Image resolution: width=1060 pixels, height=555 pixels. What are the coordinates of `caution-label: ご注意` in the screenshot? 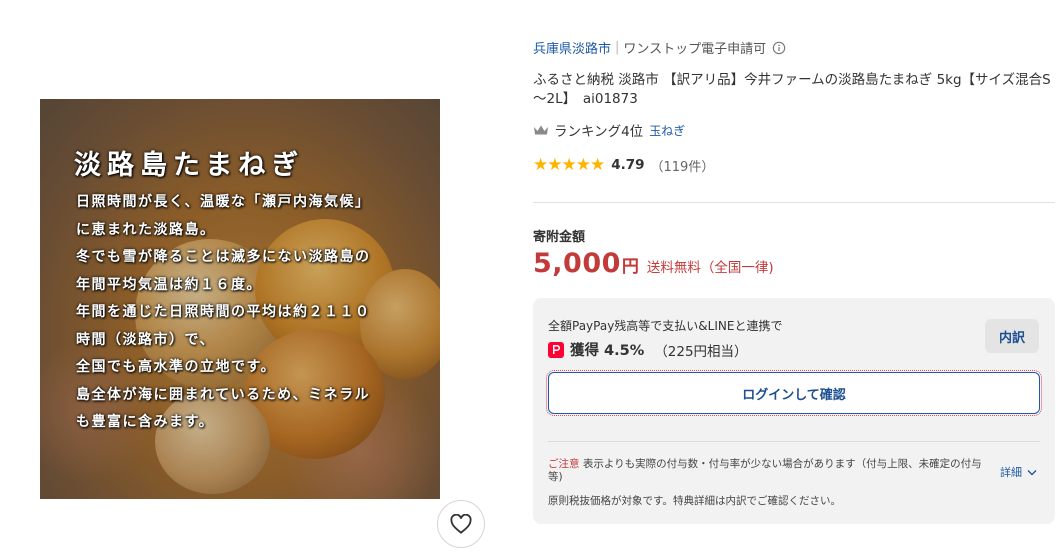 It's located at (564, 464).